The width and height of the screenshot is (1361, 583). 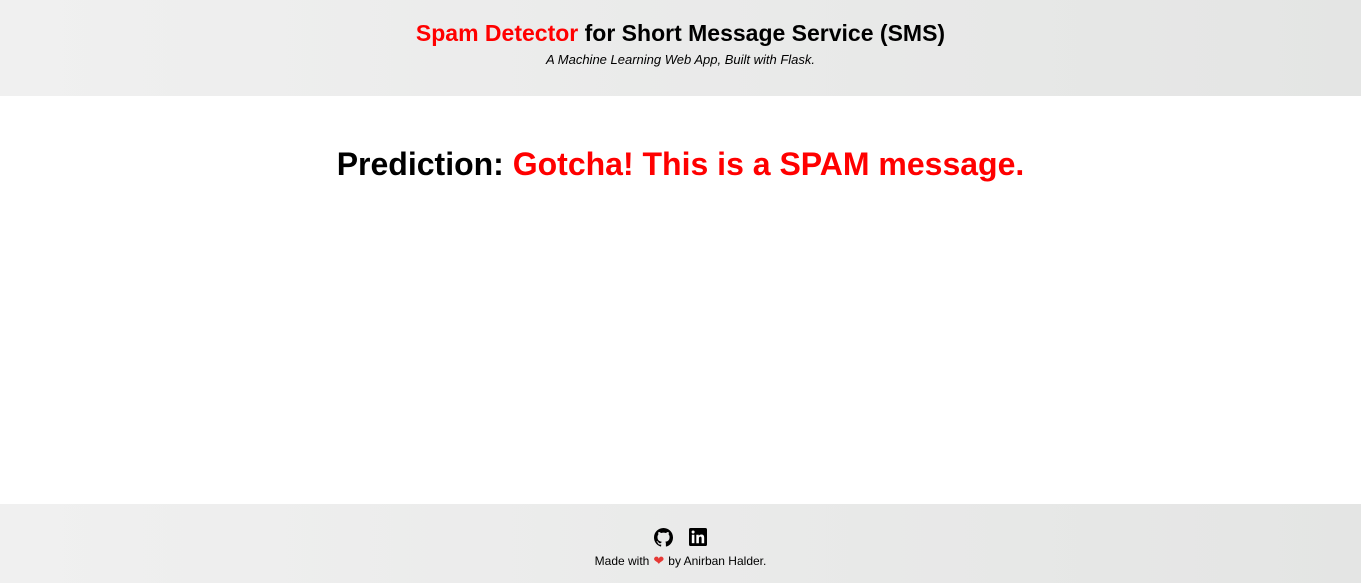 I want to click on made-with-text: Made with, so click(x=622, y=561).